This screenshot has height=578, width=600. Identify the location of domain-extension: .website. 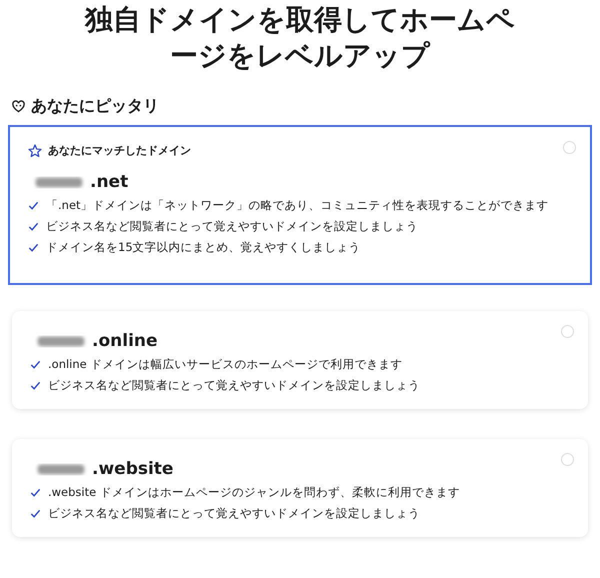
(133, 469).